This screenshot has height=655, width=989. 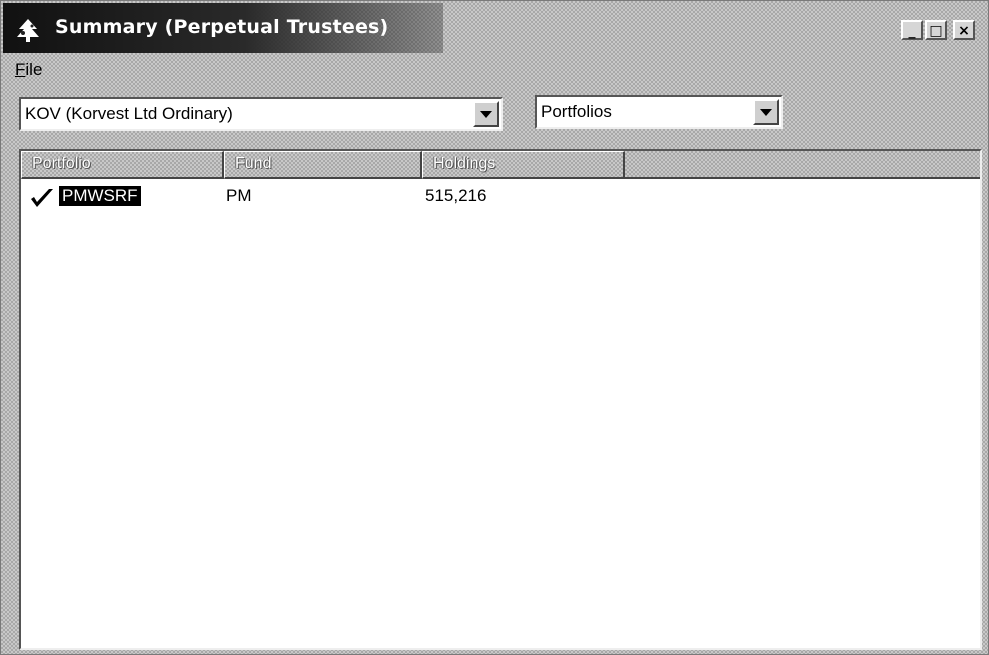 I want to click on menu-file: File, so click(x=28, y=70).